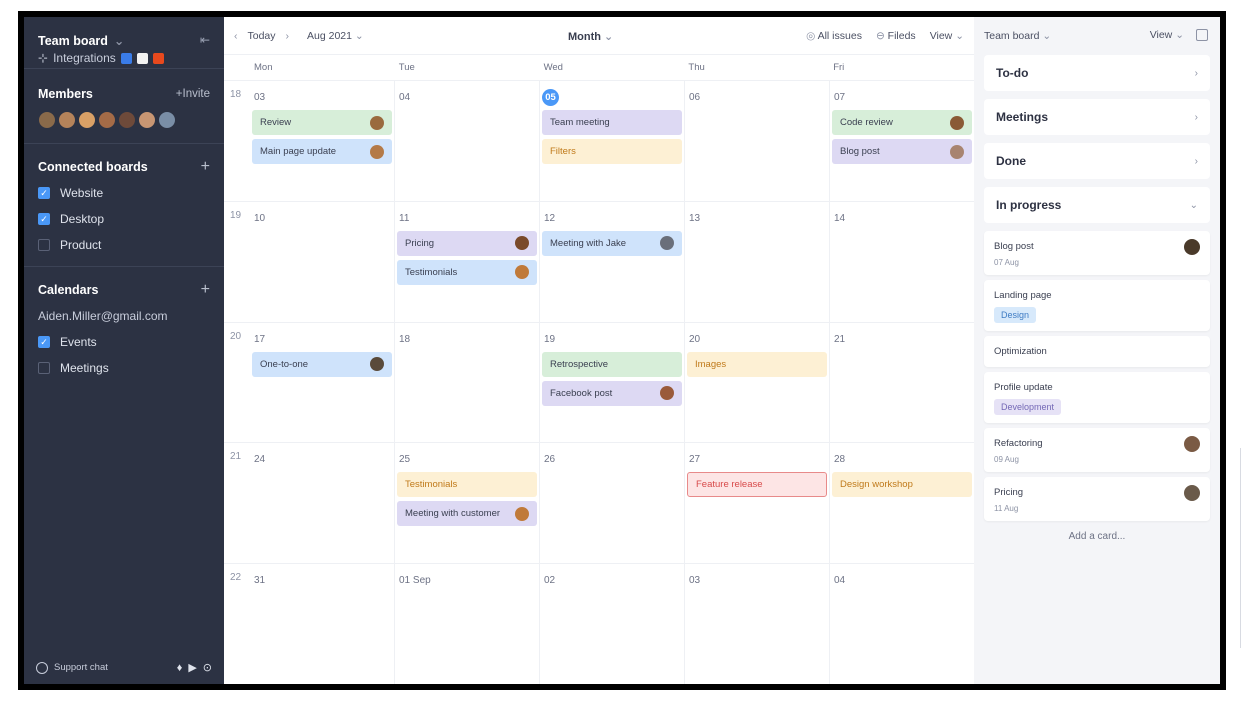 The height and width of the screenshot is (701, 1247). I want to click on board-group: To-do ›, so click(1097, 73).